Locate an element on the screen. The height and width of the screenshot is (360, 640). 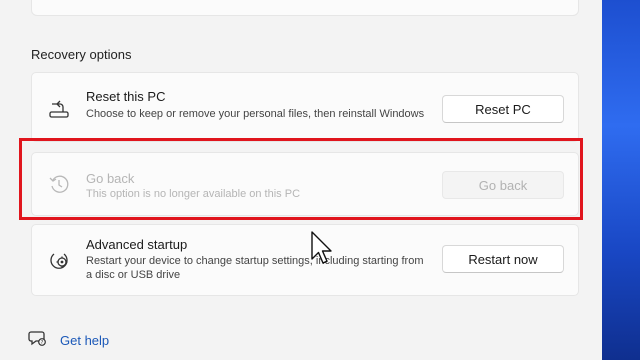
desktop-background-strip is located at coordinates (621, 180).